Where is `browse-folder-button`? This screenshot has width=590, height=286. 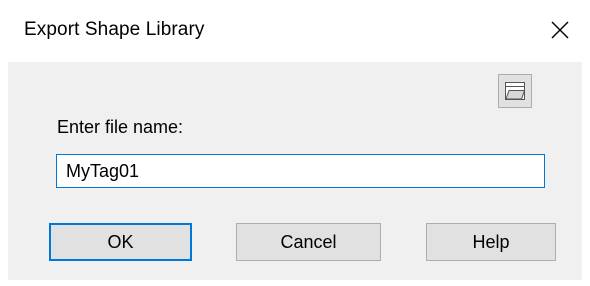
browse-folder-button is located at coordinates (515, 91).